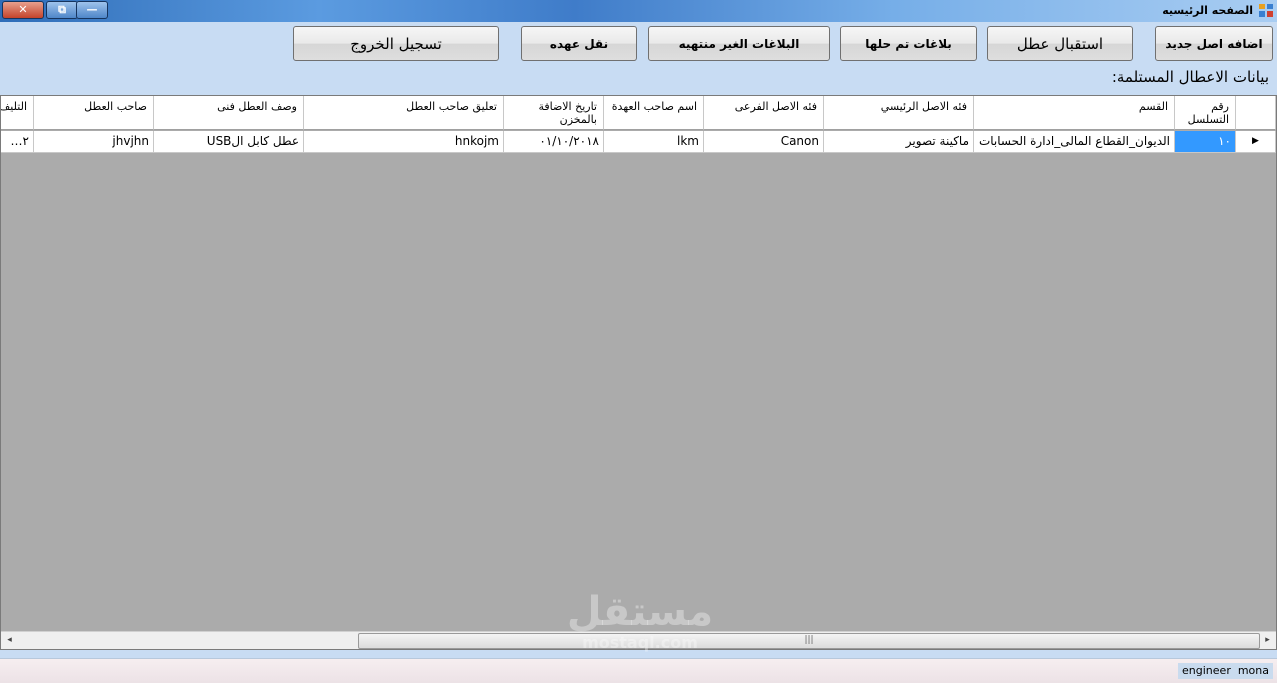 This screenshot has height=683, width=1277. Describe the element at coordinates (1266, 10) in the screenshot. I see `app-window-icon` at that location.